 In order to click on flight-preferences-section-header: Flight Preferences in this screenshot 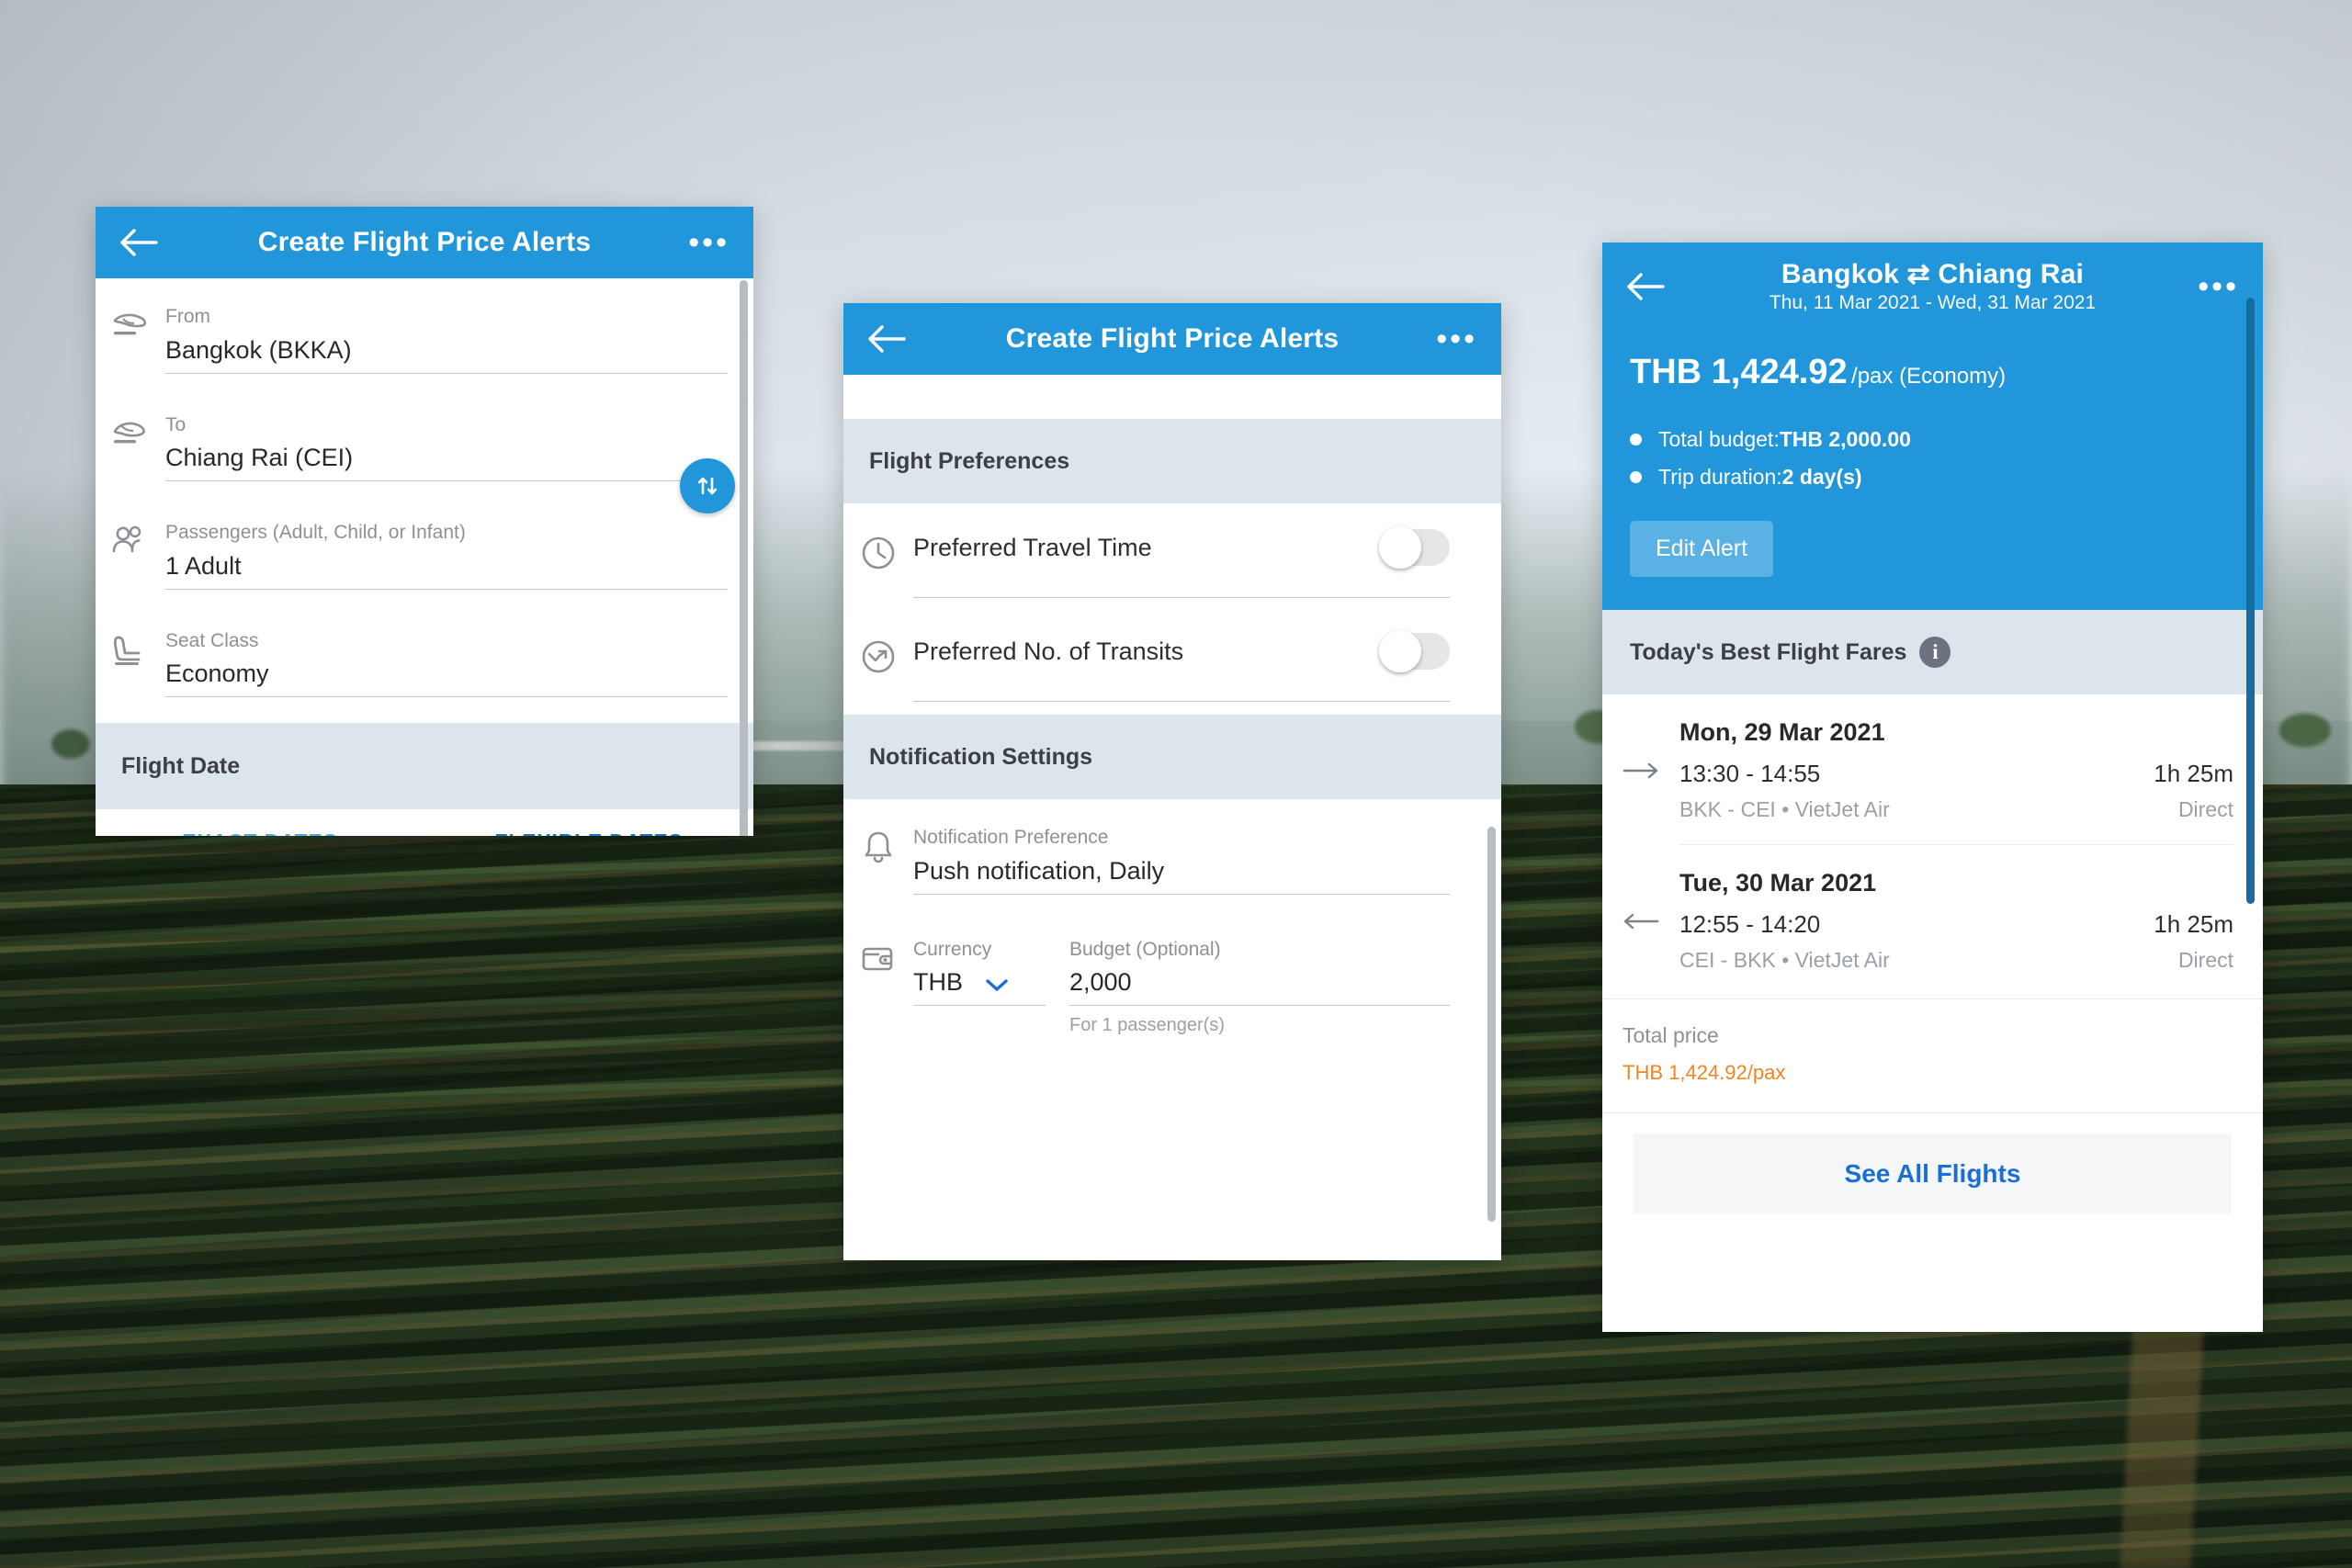, I will do `click(1172, 461)`.